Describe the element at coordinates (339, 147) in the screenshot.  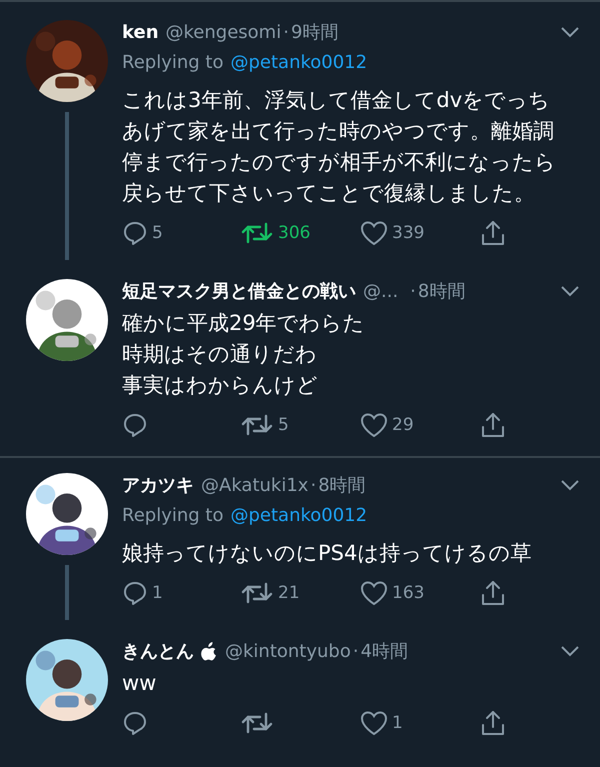
I see `tweet-text: これは3年前、浮気して借金してdvをでっちあげて家を出て行った時のやつです。離婚調停まで行ったのですが相手が不利になったら戻らせて下さいってことで復縁しました。` at that location.